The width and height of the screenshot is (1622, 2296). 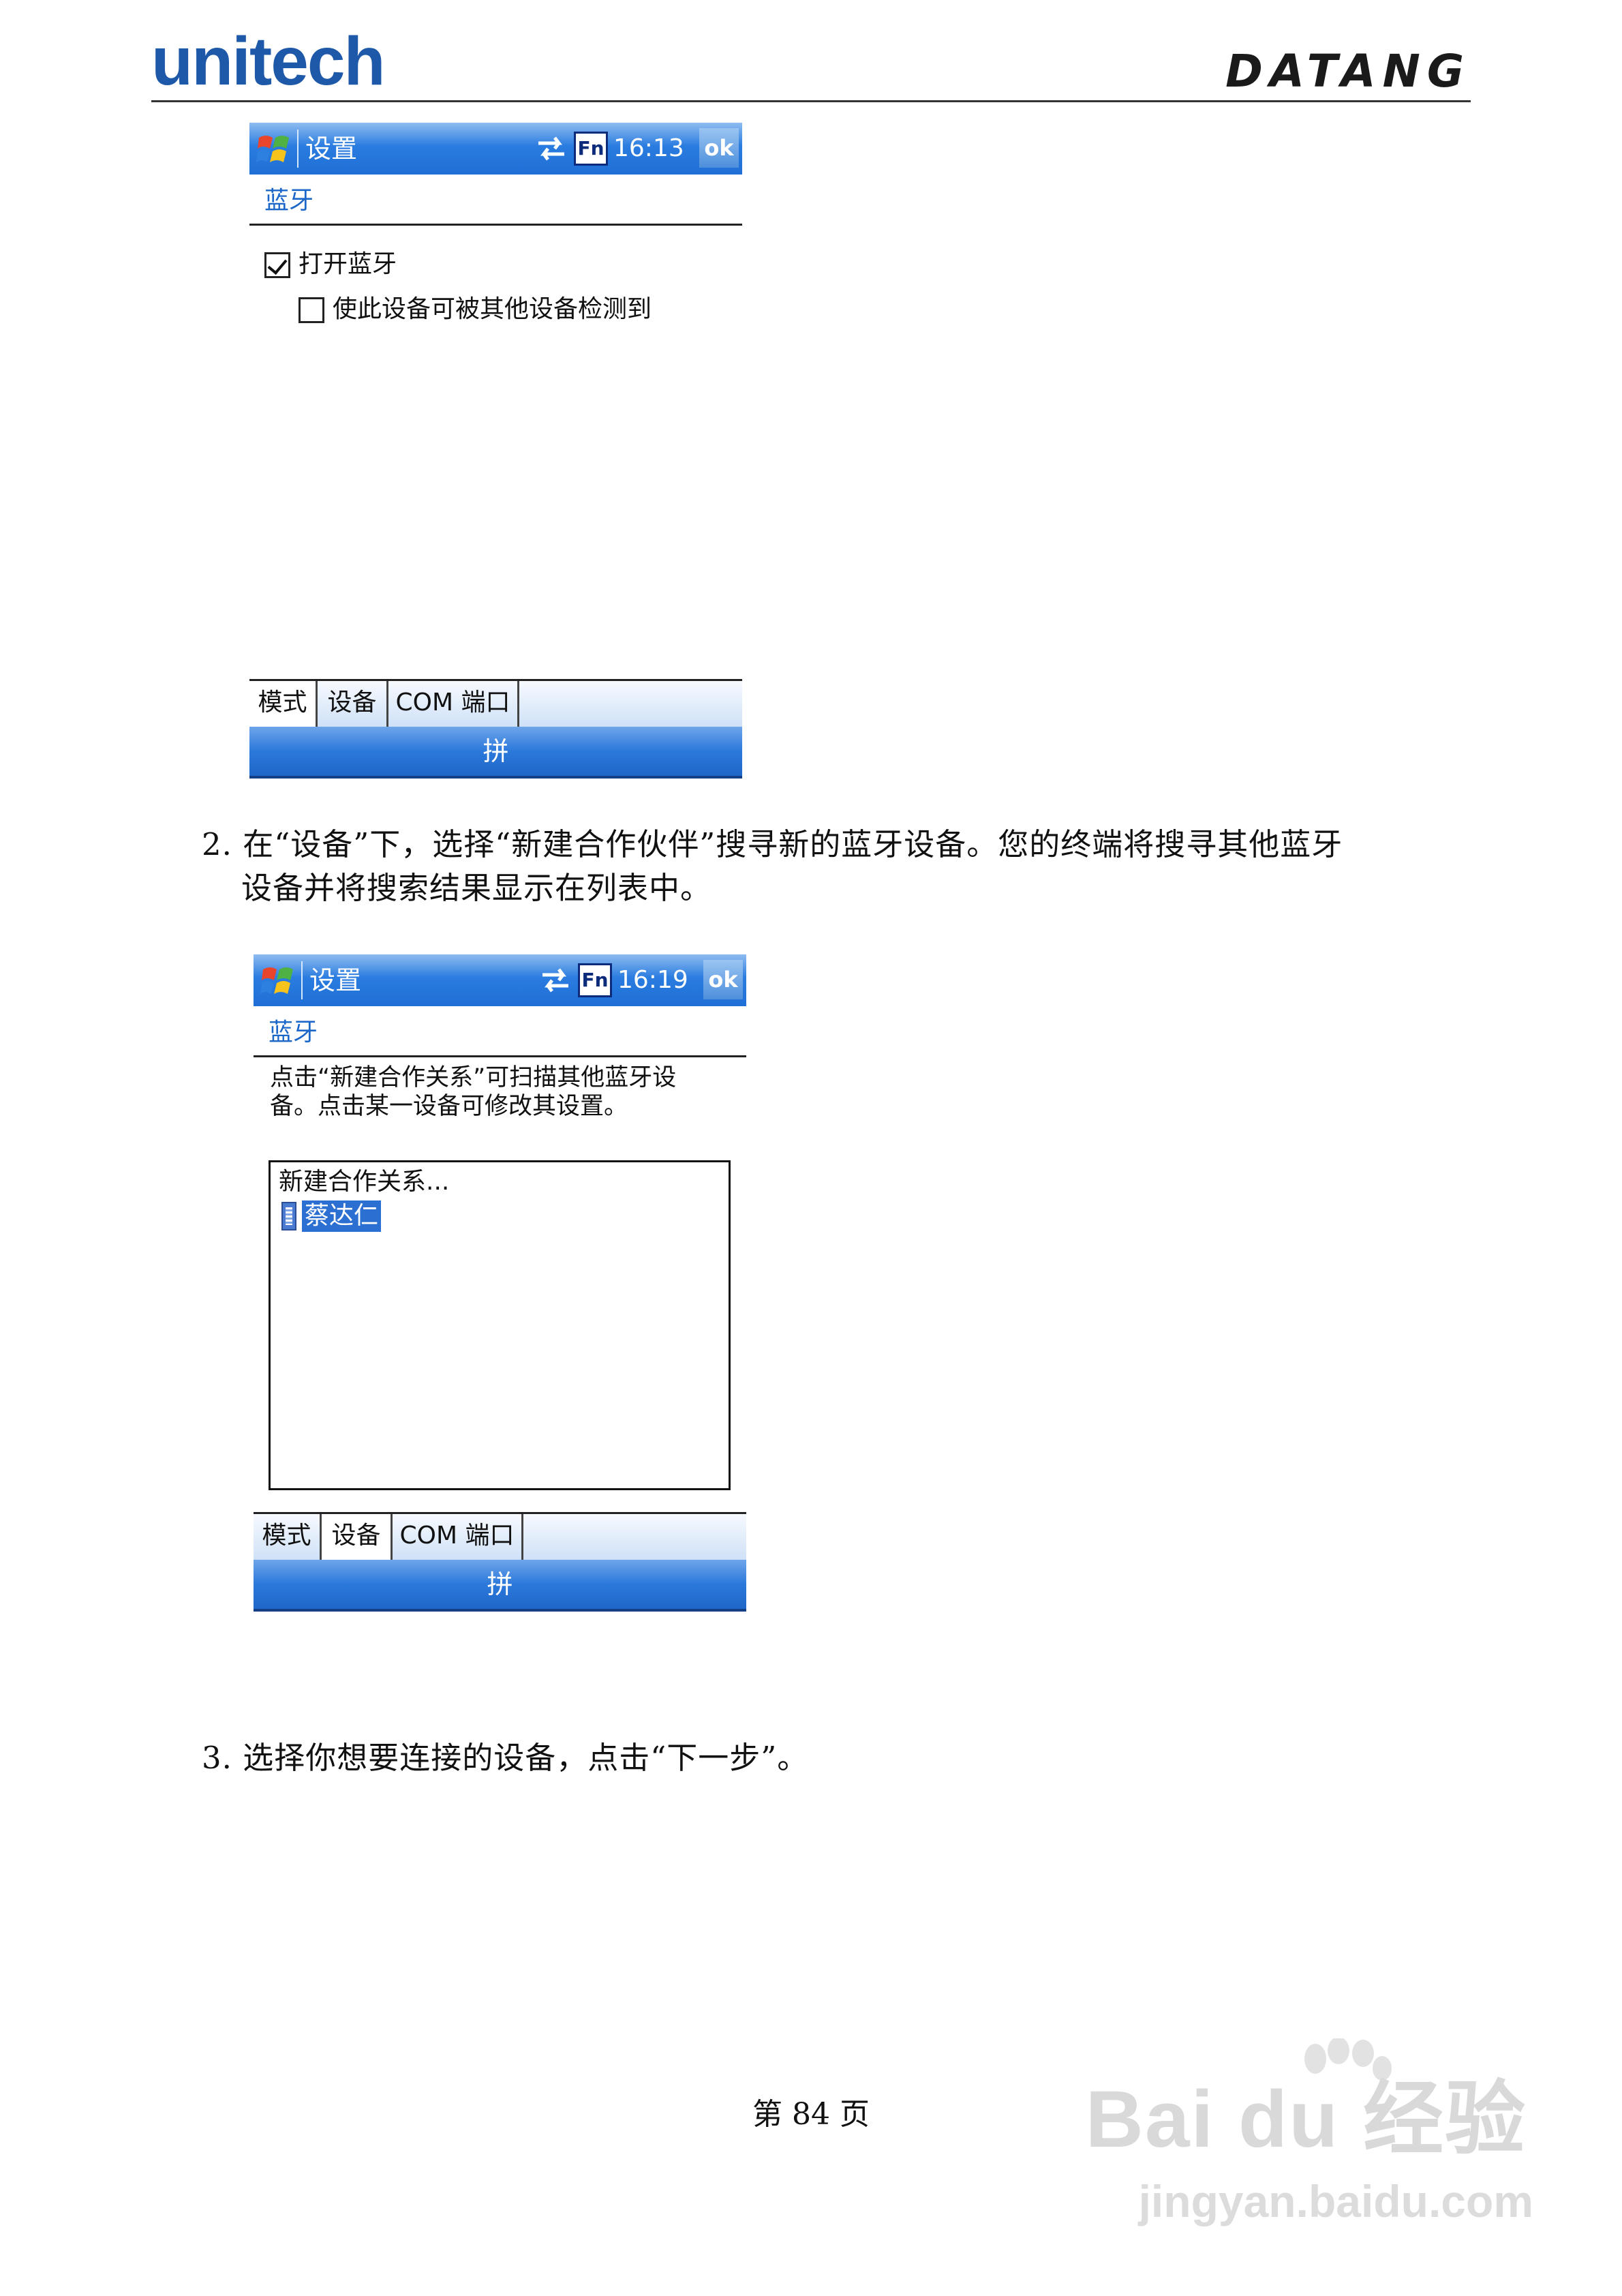 I want to click on paired-device-item: 蔡达仁, so click(x=342, y=1216).